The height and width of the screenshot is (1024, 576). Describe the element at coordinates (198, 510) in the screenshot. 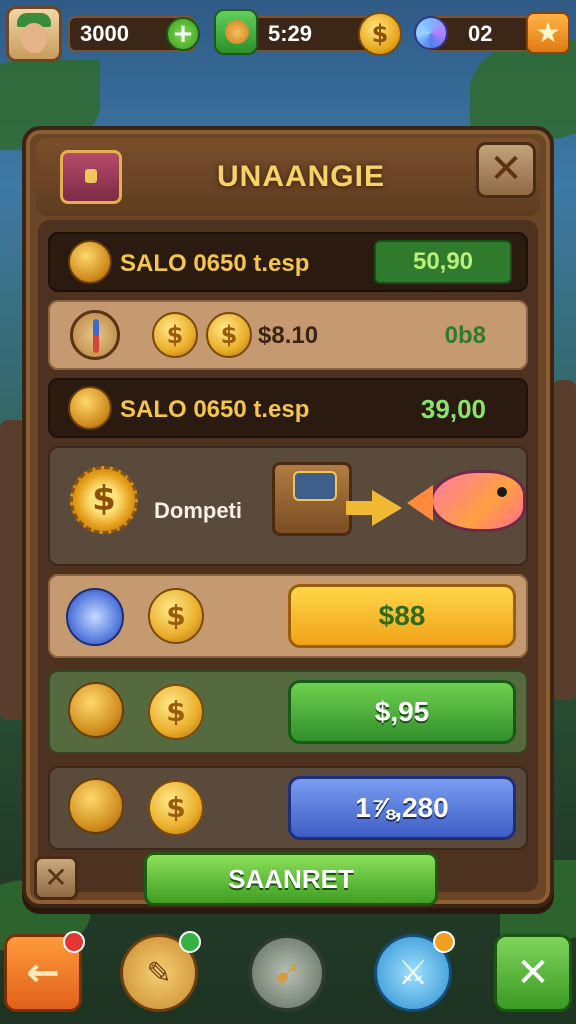

I see `exchange-label: Dompeti` at that location.